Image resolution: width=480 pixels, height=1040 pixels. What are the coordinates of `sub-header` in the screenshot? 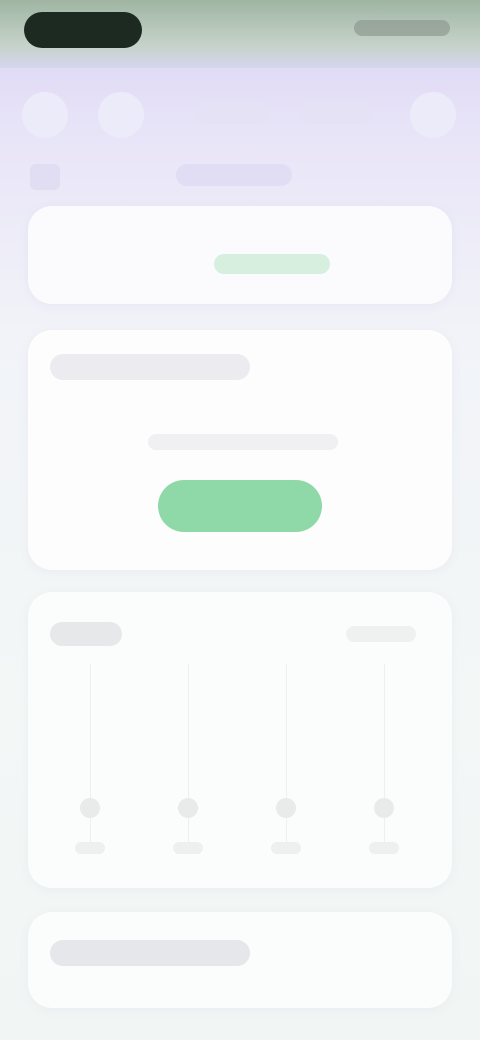 It's located at (240, 176).